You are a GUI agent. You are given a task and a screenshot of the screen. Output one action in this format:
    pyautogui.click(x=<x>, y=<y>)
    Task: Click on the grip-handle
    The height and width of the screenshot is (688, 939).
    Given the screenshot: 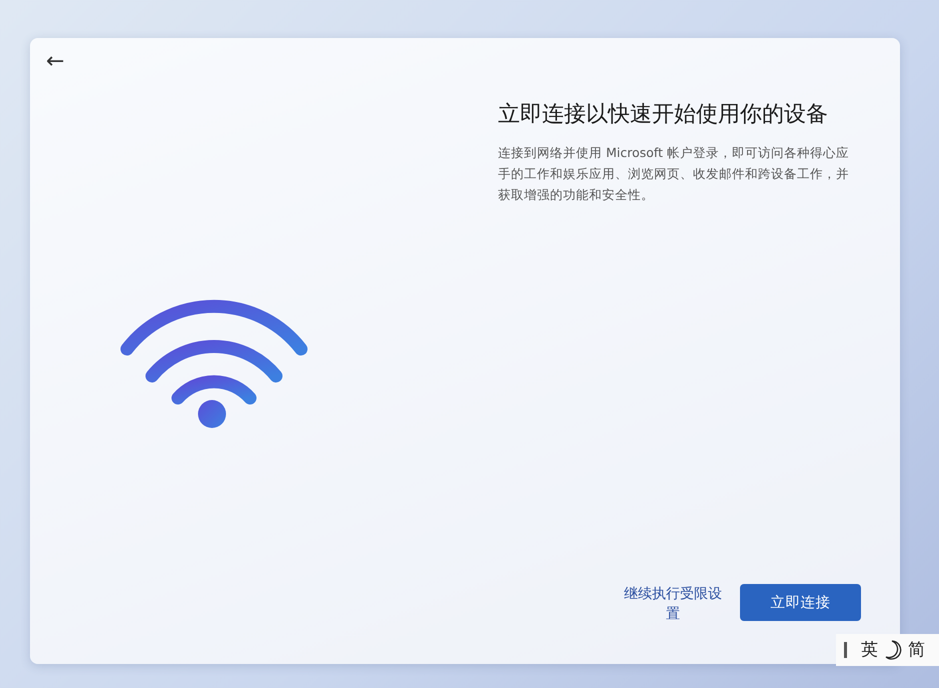 What is the action you would take?
    pyautogui.click(x=845, y=650)
    